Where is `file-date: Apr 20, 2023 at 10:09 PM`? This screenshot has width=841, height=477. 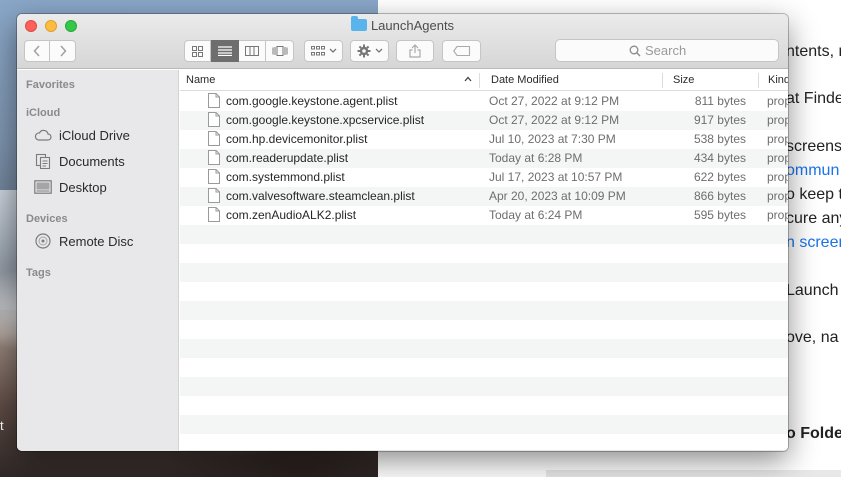 file-date: Apr 20, 2023 at 10:09 PM is located at coordinates (557, 196).